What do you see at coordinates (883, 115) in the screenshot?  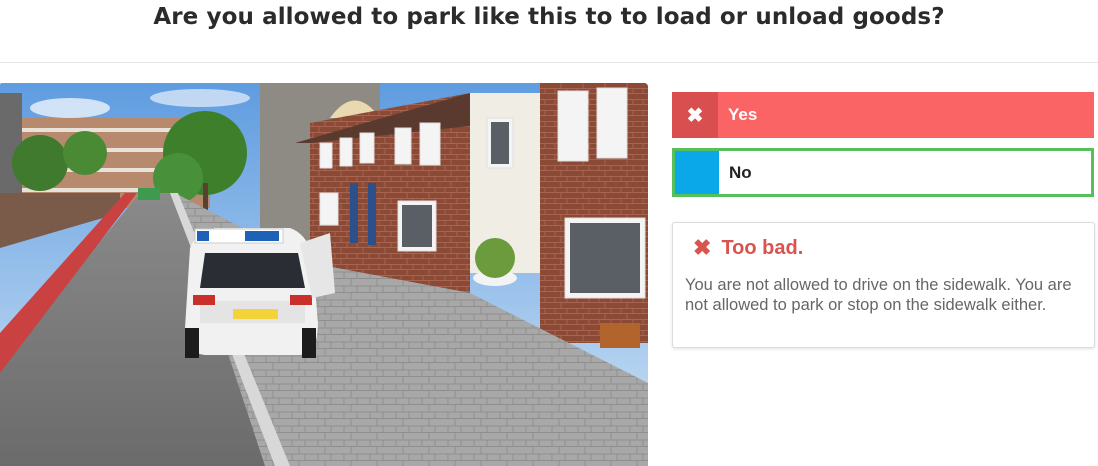 I see `answer-option-yes: ✖ Yes` at bounding box center [883, 115].